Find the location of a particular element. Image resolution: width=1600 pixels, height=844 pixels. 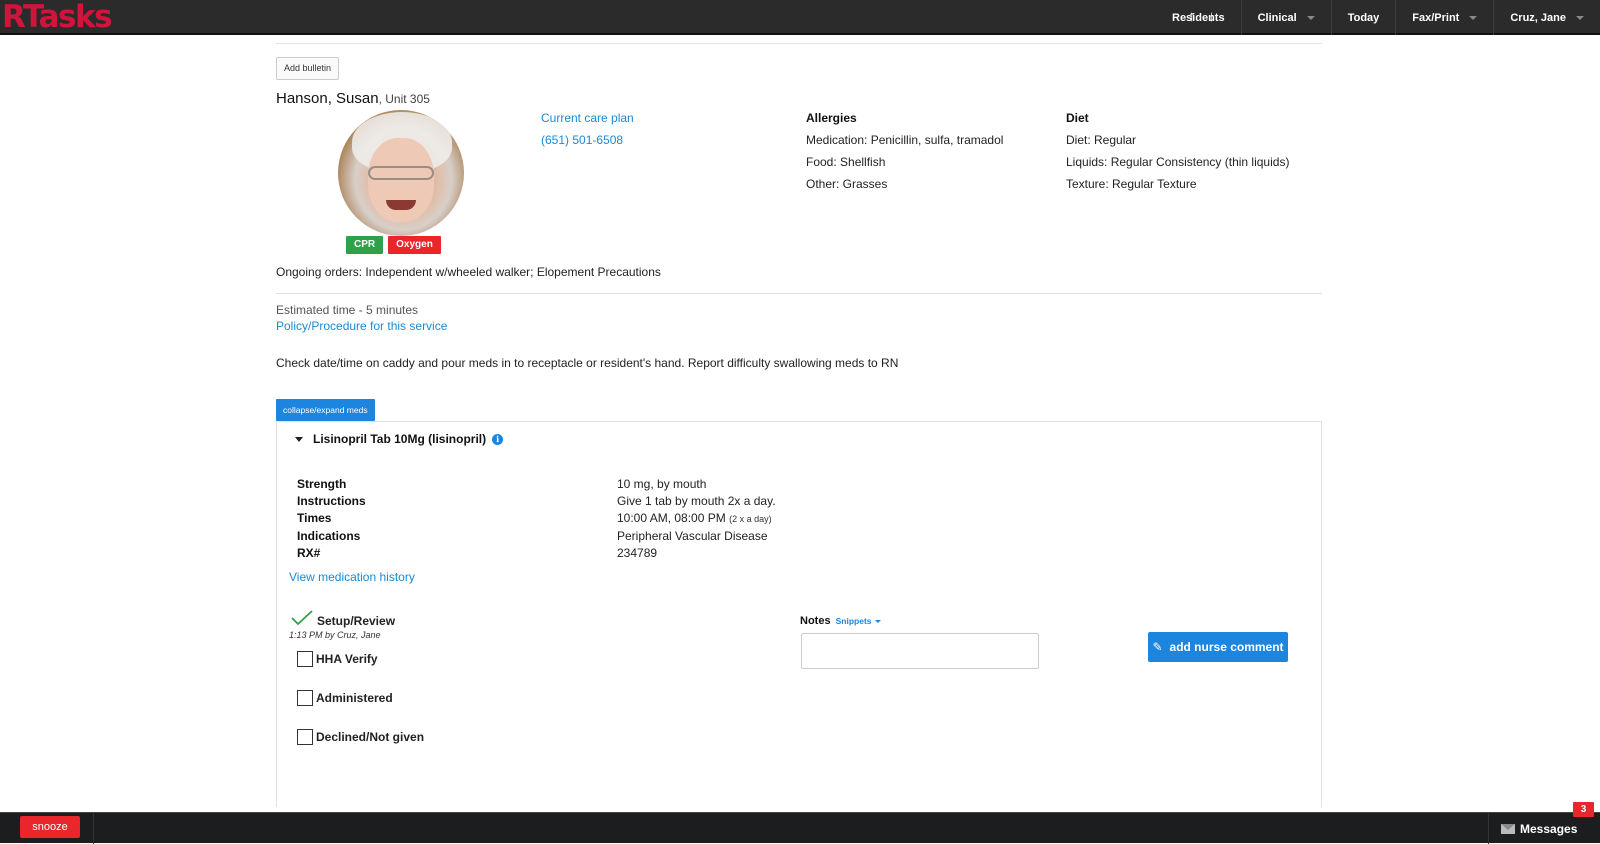

policy-procedure-link: Policy/Procedure for this service is located at coordinates (361, 326).